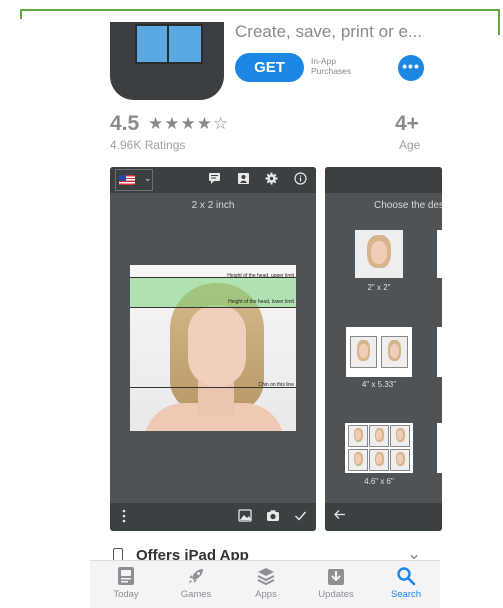 The width and height of the screenshot is (503, 608). I want to click on check-icon, so click(300, 517).